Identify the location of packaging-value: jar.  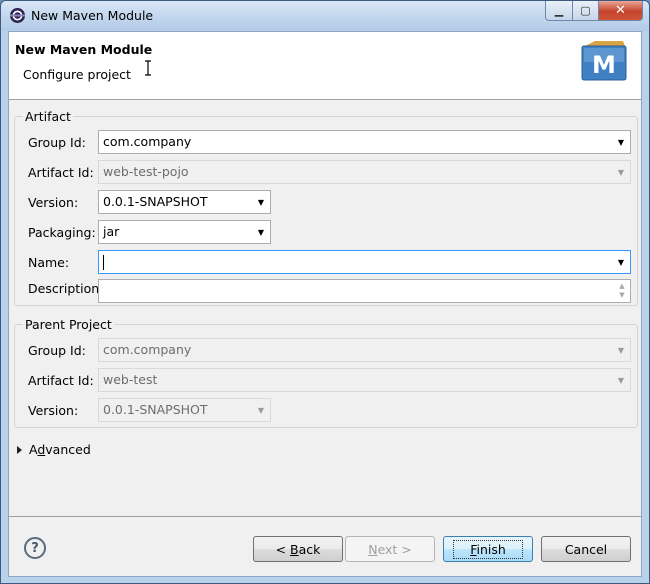
(111, 231).